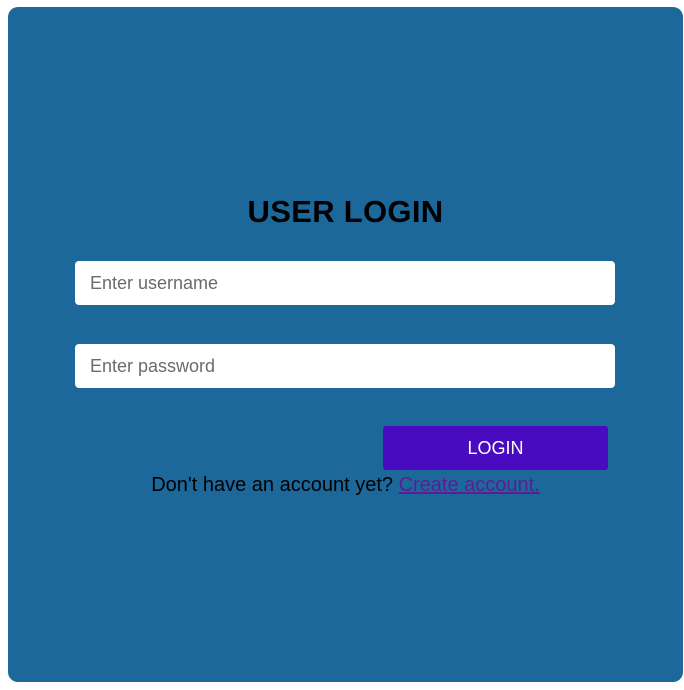 The image size is (684, 690). What do you see at coordinates (469, 485) in the screenshot?
I see `create-account-link: Create account.` at bounding box center [469, 485].